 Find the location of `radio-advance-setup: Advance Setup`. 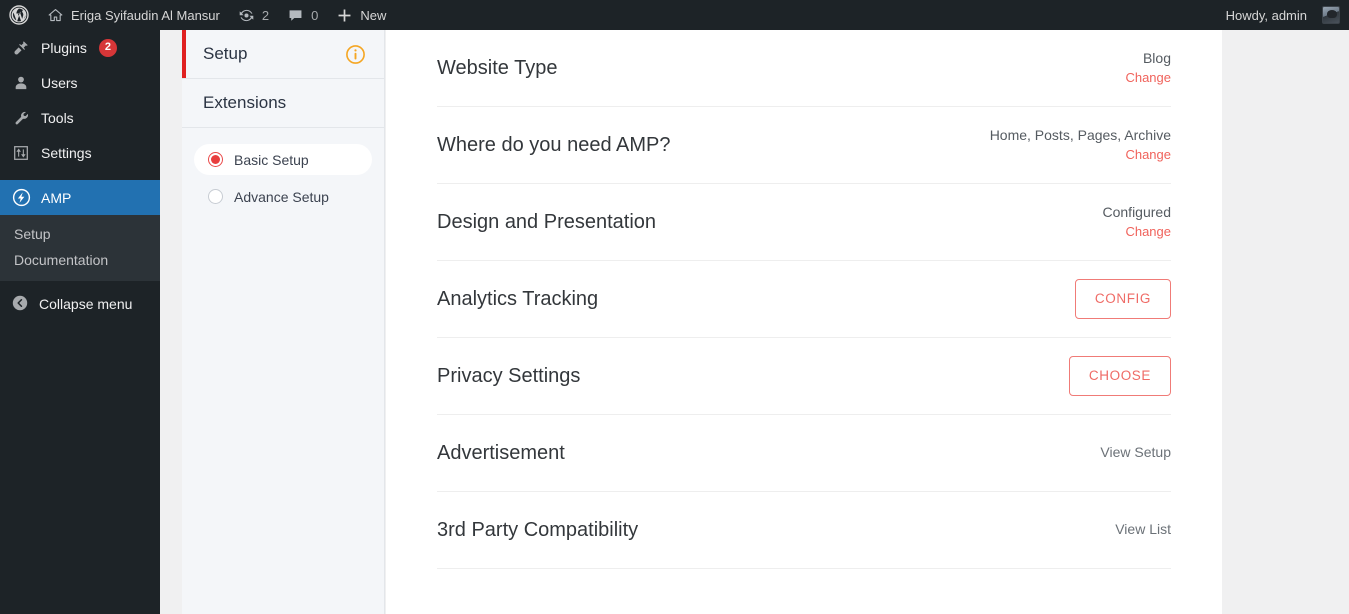

radio-advance-setup: Advance Setup is located at coordinates (283, 196).